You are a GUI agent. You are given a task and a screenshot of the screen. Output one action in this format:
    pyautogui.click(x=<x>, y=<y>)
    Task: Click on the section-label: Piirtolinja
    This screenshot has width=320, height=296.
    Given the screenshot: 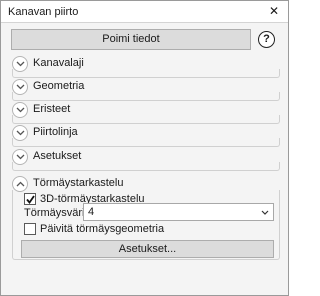 What is the action you would take?
    pyautogui.click(x=55, y=132)
    